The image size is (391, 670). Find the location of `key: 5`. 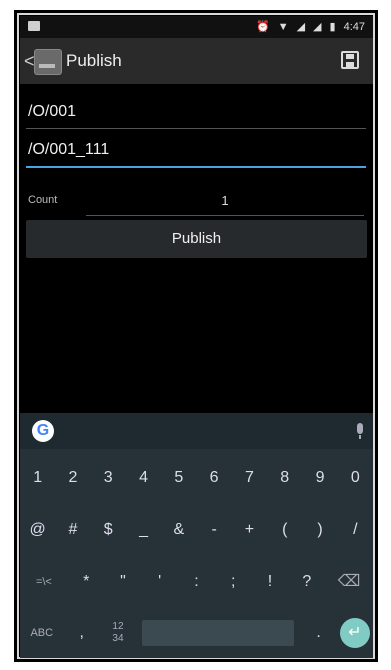

key: 5 is located at coordinates (178, 478).